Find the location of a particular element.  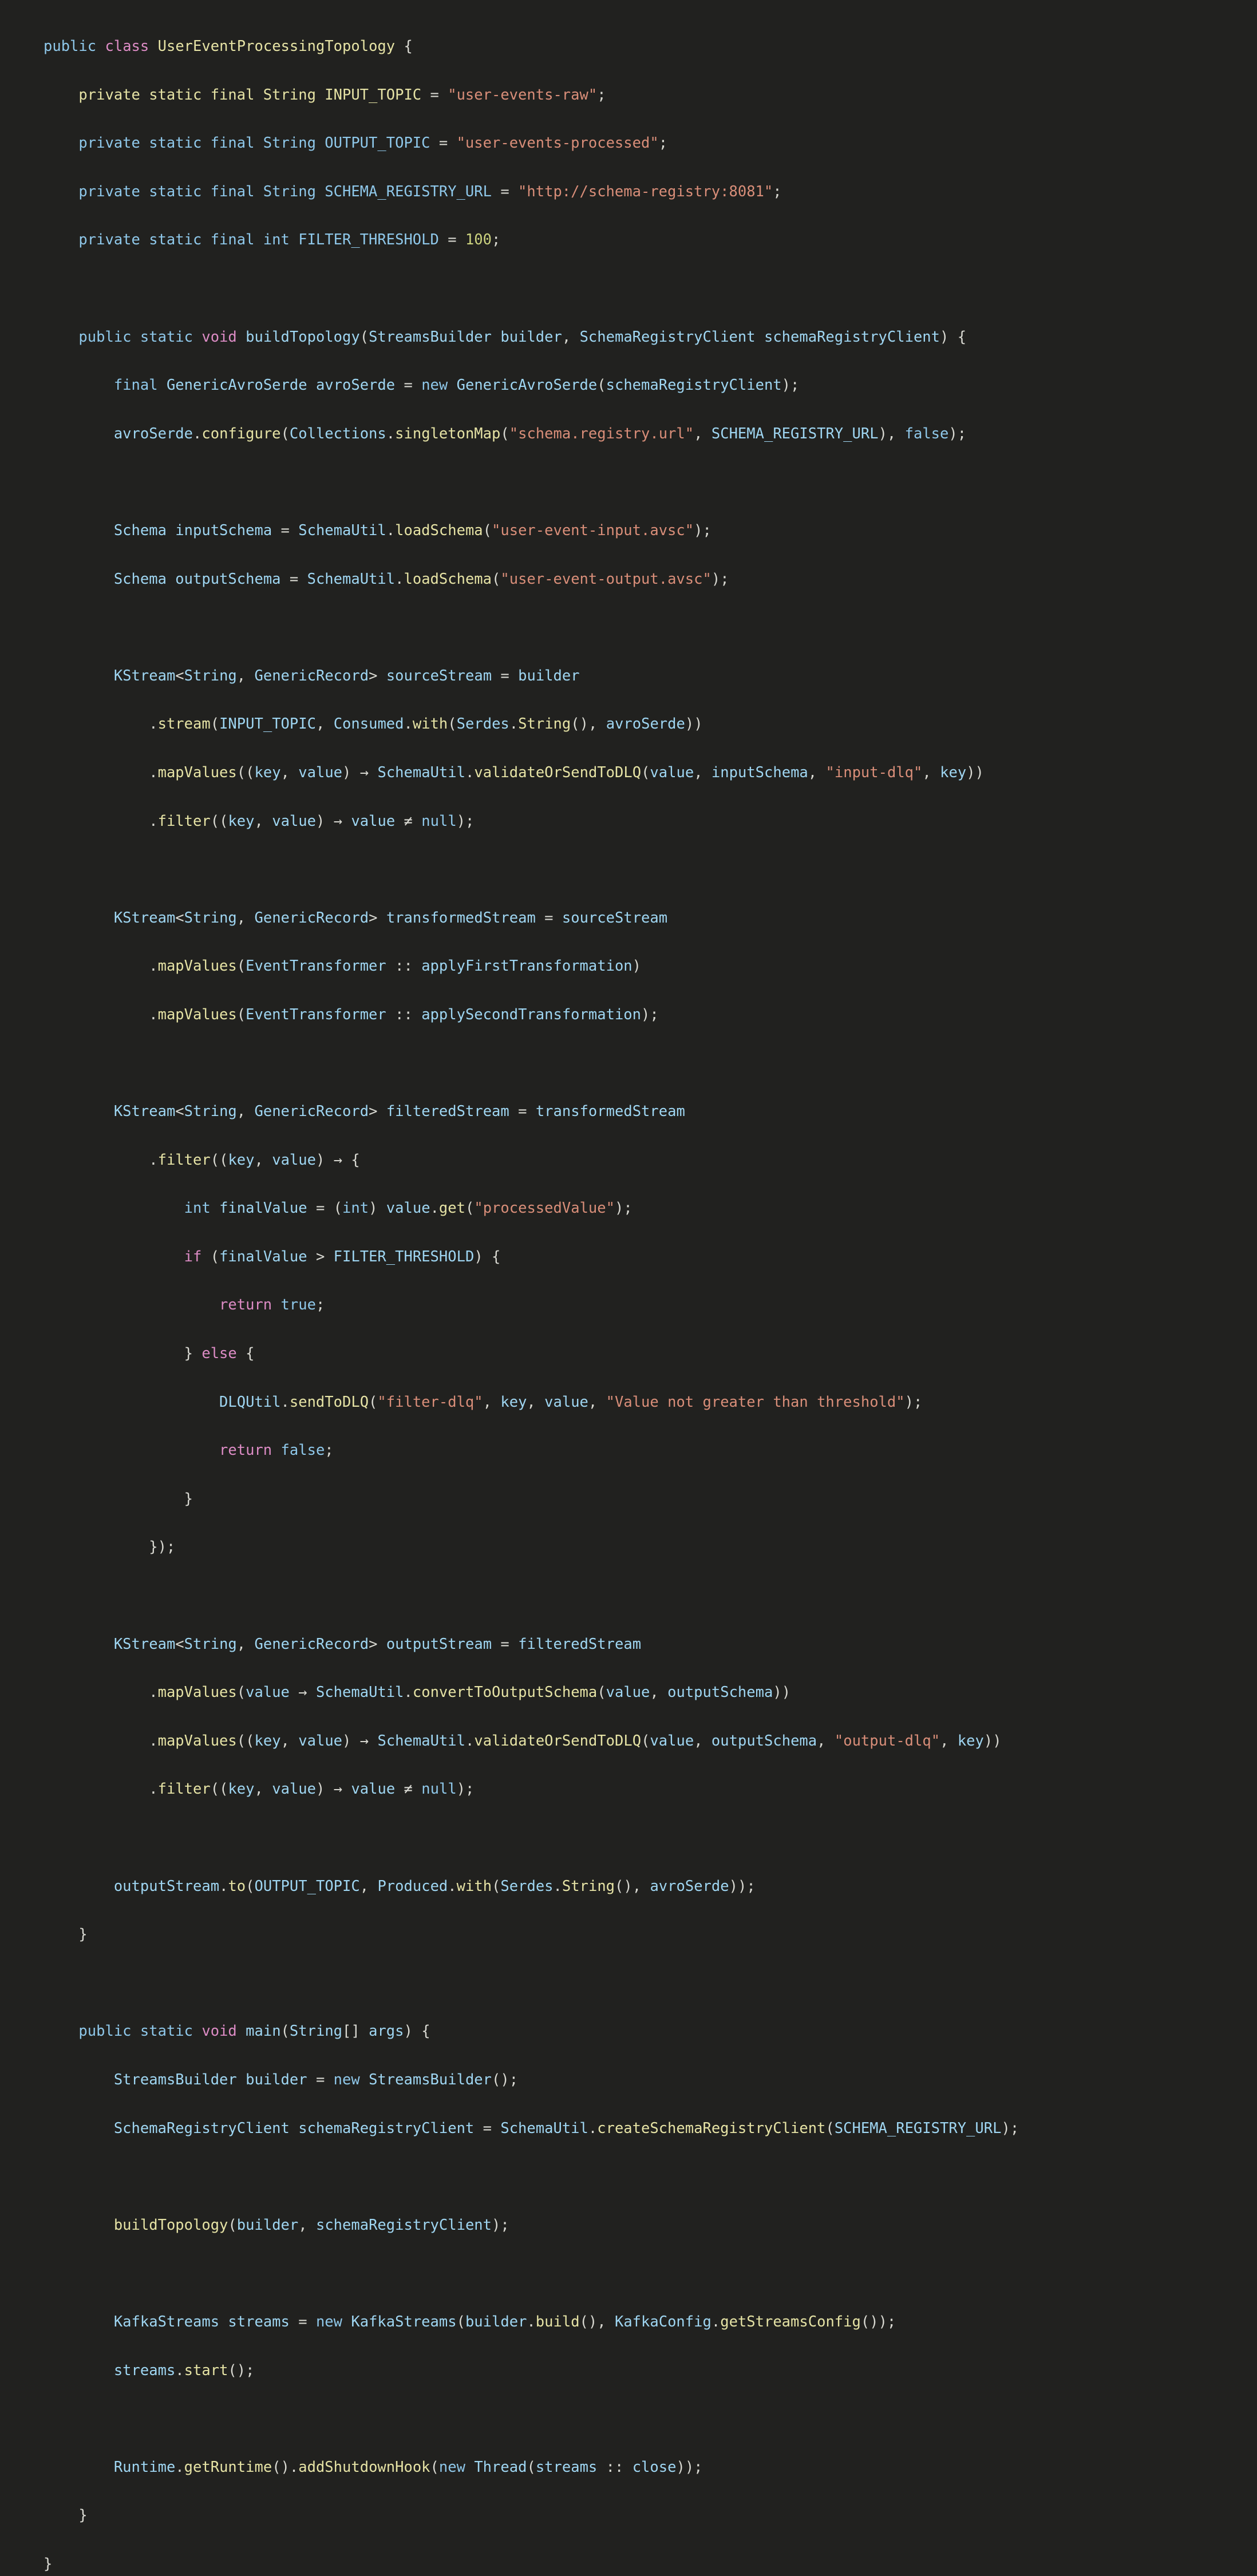

code-token: }); is located at coordinates (110, 1547).